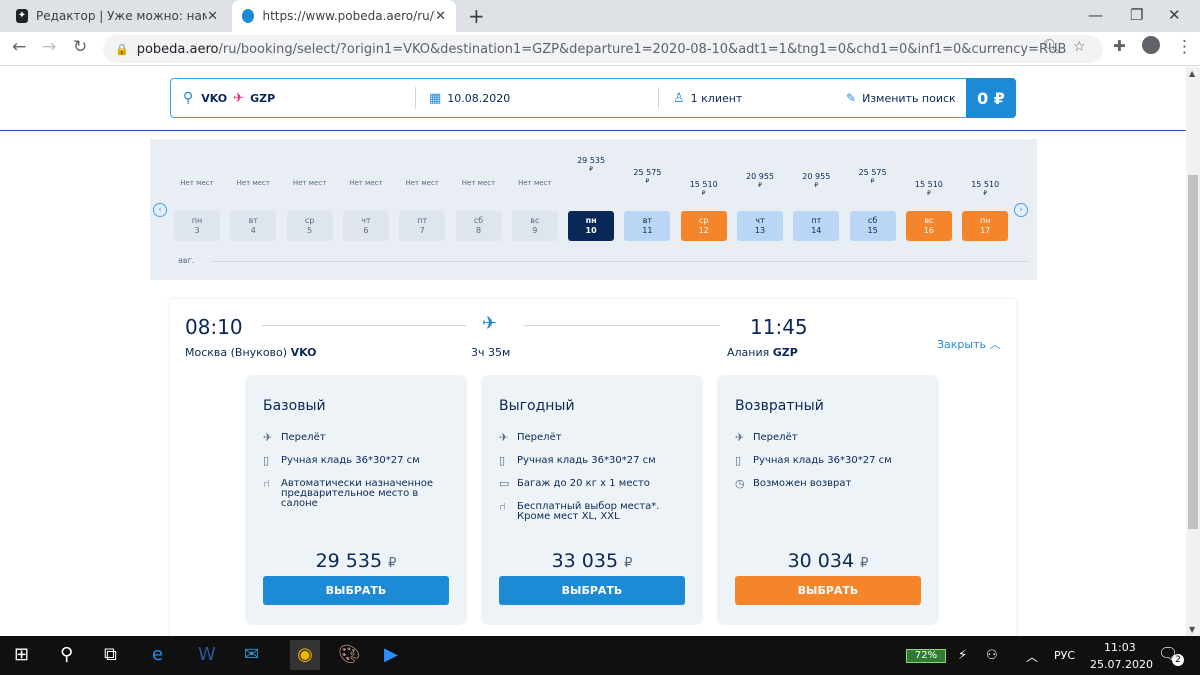 The width and height of the screenshot is (1200, 675). What do you see at coordinates (647, 226) in the screenshot?
I see `day-box: вт 11` at bounding box center [647, 226].